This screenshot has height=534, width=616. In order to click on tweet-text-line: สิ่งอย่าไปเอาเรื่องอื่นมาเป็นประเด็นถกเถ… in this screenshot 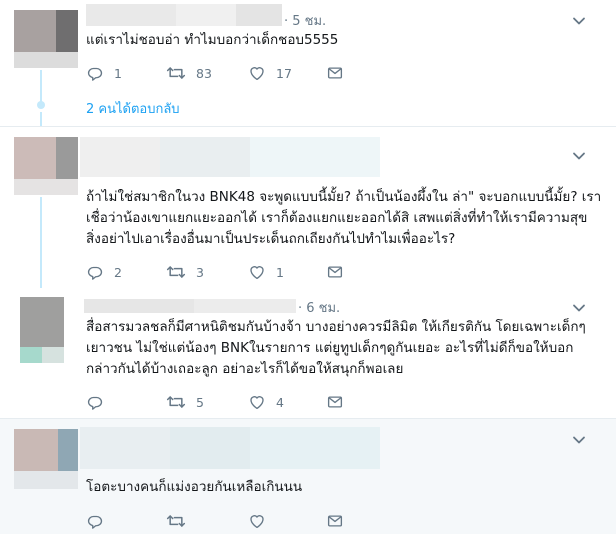, I will do `click(271, 239)`.